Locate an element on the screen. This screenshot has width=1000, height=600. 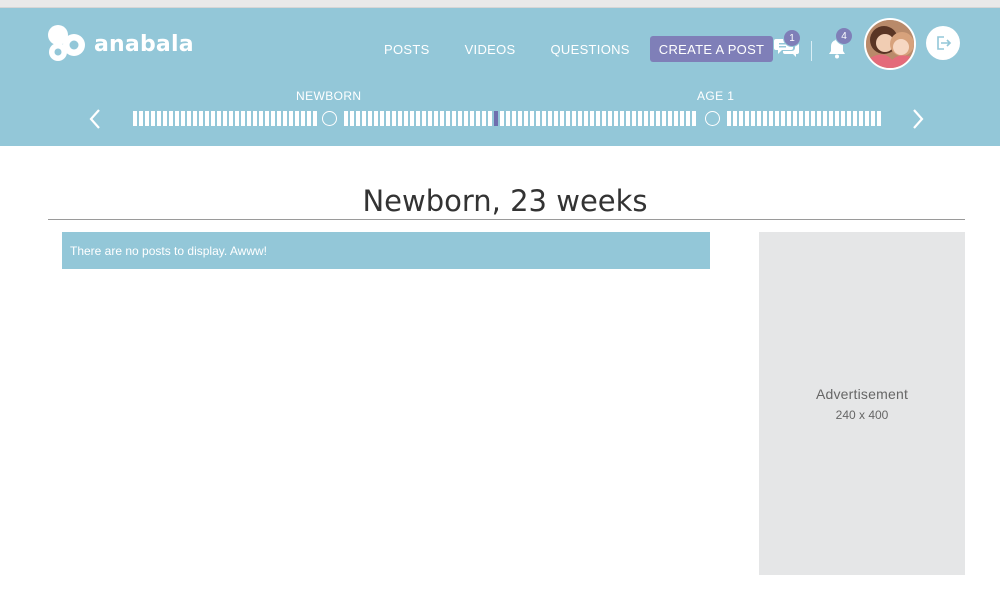
timeline-week-current is located at coordinates (496, 118).